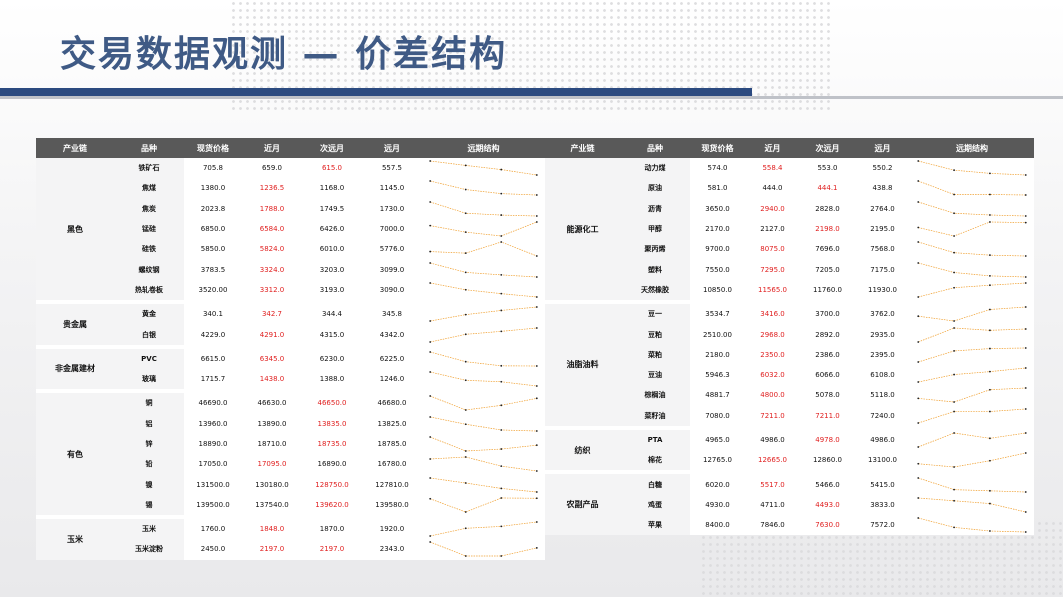  I want to click on product-name: 铁矿石, so click(149, 168).